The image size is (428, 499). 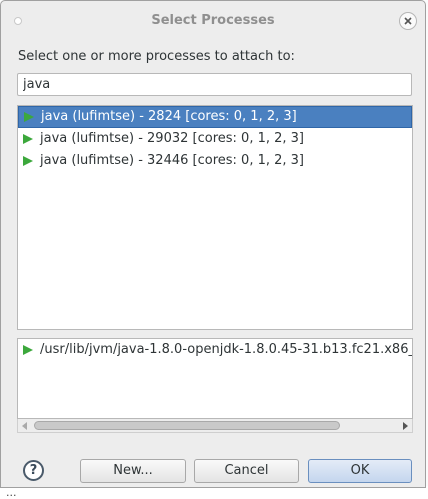 What do you see at coordinates (246, 471) in the screenshot?
I see `cancel-button: Cancel` at bounding box center [246, 471].